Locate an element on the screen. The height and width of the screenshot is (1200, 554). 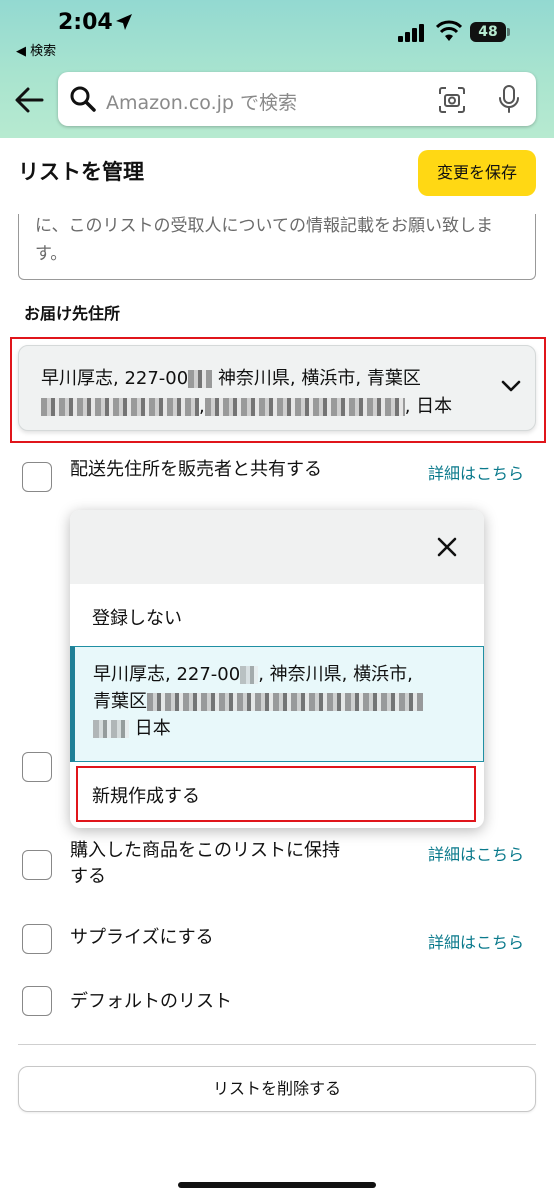
save-changes-button: 変更を保存 is located at coordinates (477, 173).